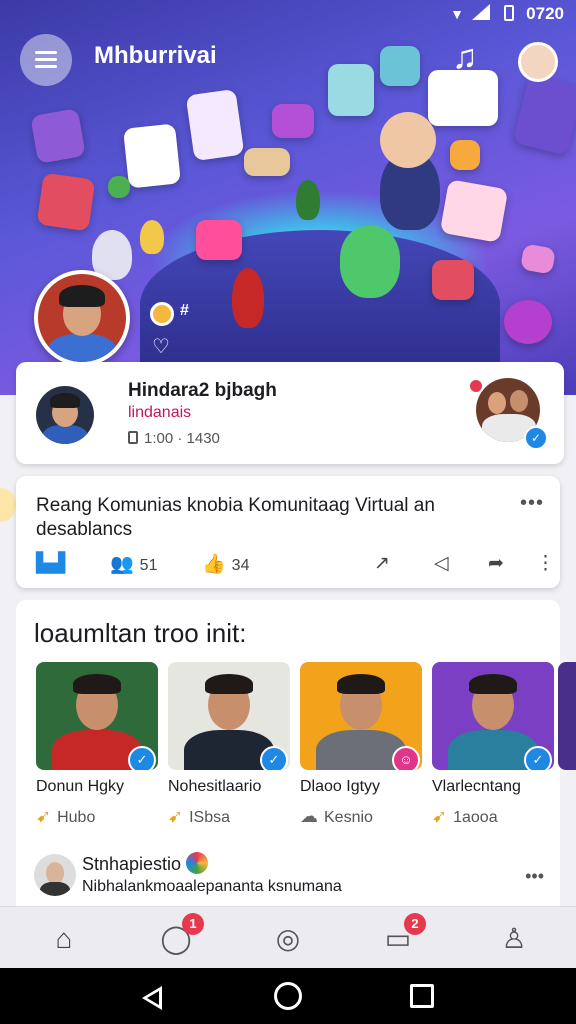  Describe the element at coordinates (82, 347) in the screenshot. I see `avatar-body` at that location.